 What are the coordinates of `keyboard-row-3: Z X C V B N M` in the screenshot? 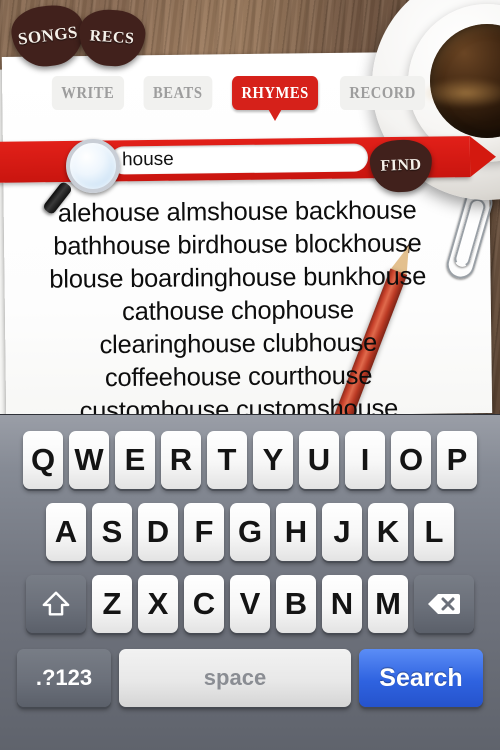 It's located at (250, 597).